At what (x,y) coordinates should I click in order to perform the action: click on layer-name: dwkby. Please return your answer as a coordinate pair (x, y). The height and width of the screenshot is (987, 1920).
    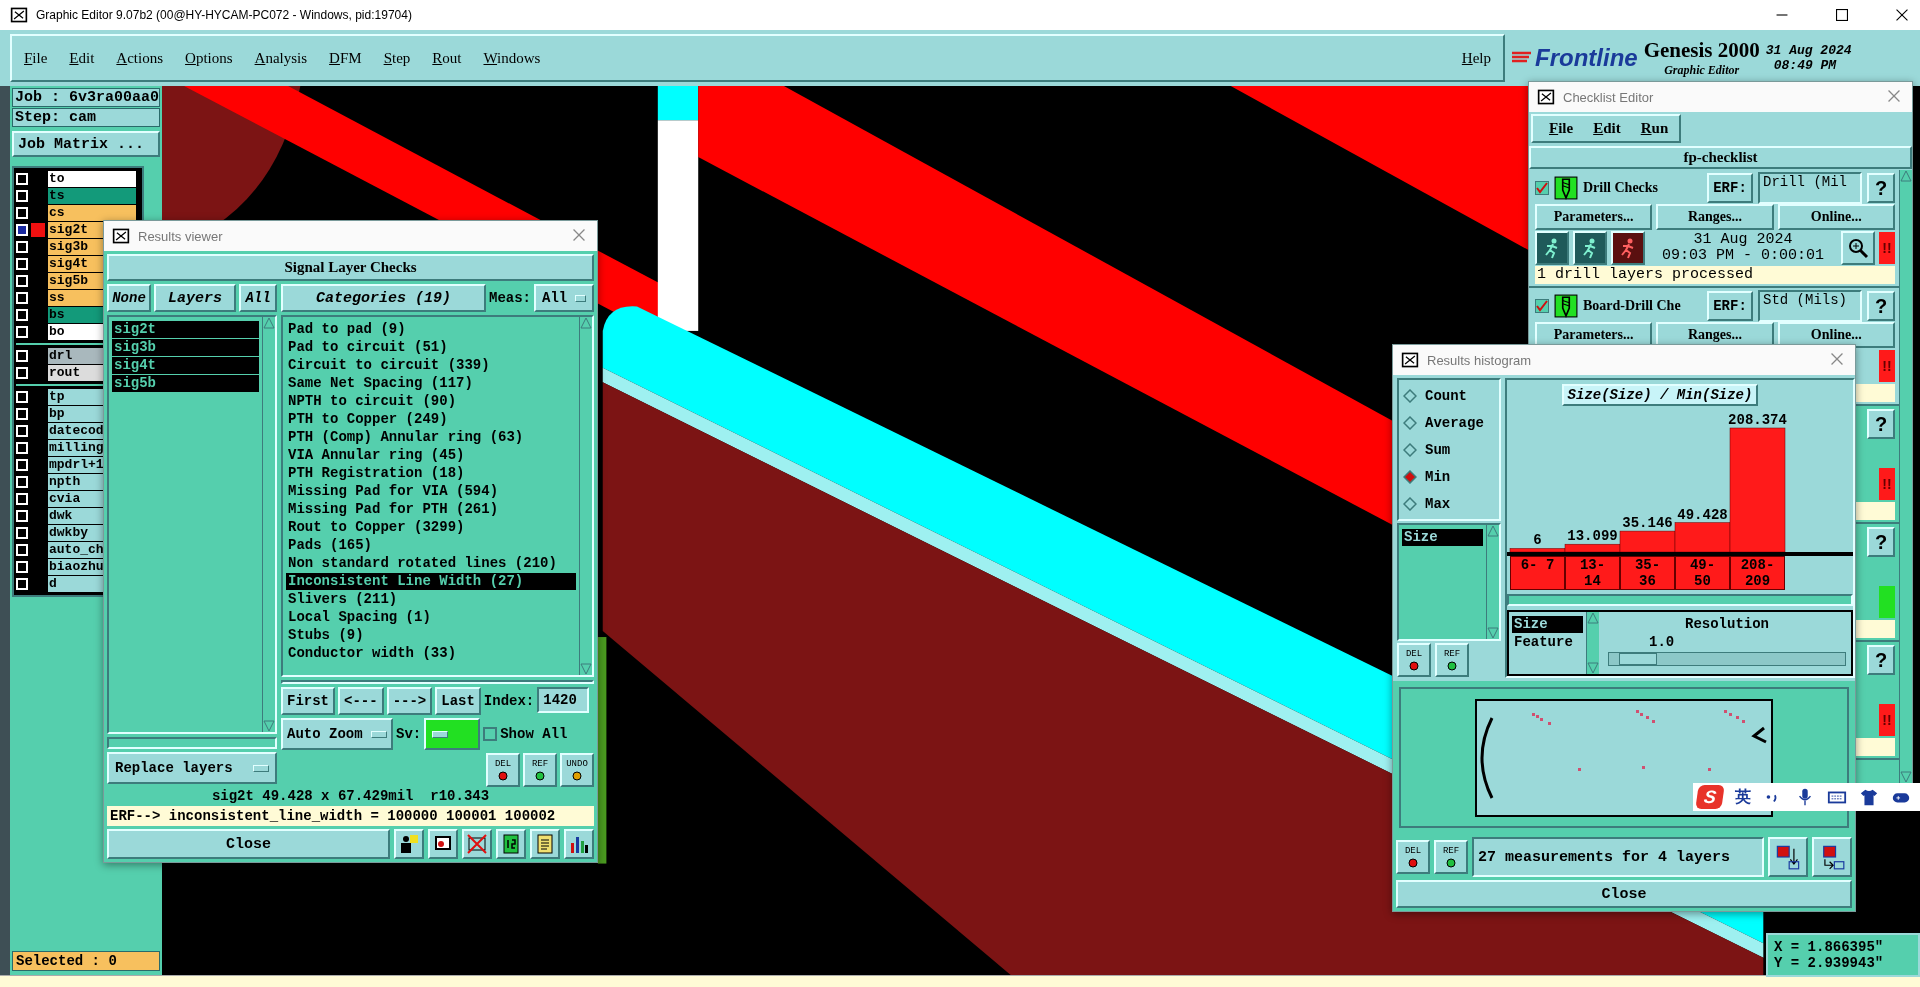
    Looking at the image, I should click on (76, 533).